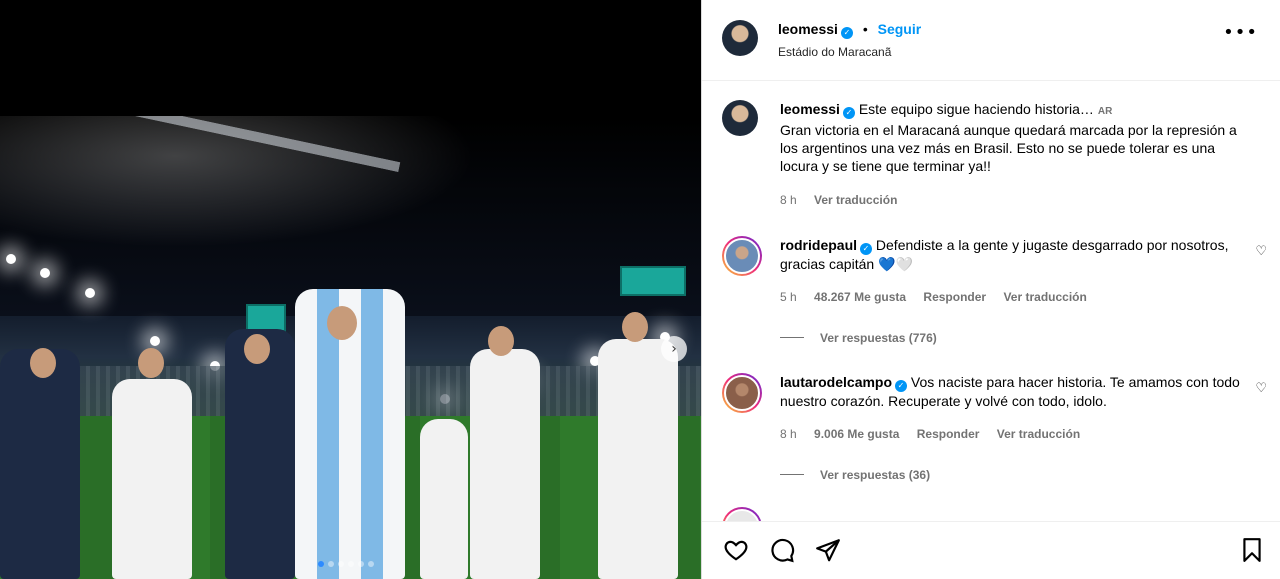 The height and width of the screenshot is (579, 1280). I want to click on comment-username: lautarodelcampo, so click(836, 382).